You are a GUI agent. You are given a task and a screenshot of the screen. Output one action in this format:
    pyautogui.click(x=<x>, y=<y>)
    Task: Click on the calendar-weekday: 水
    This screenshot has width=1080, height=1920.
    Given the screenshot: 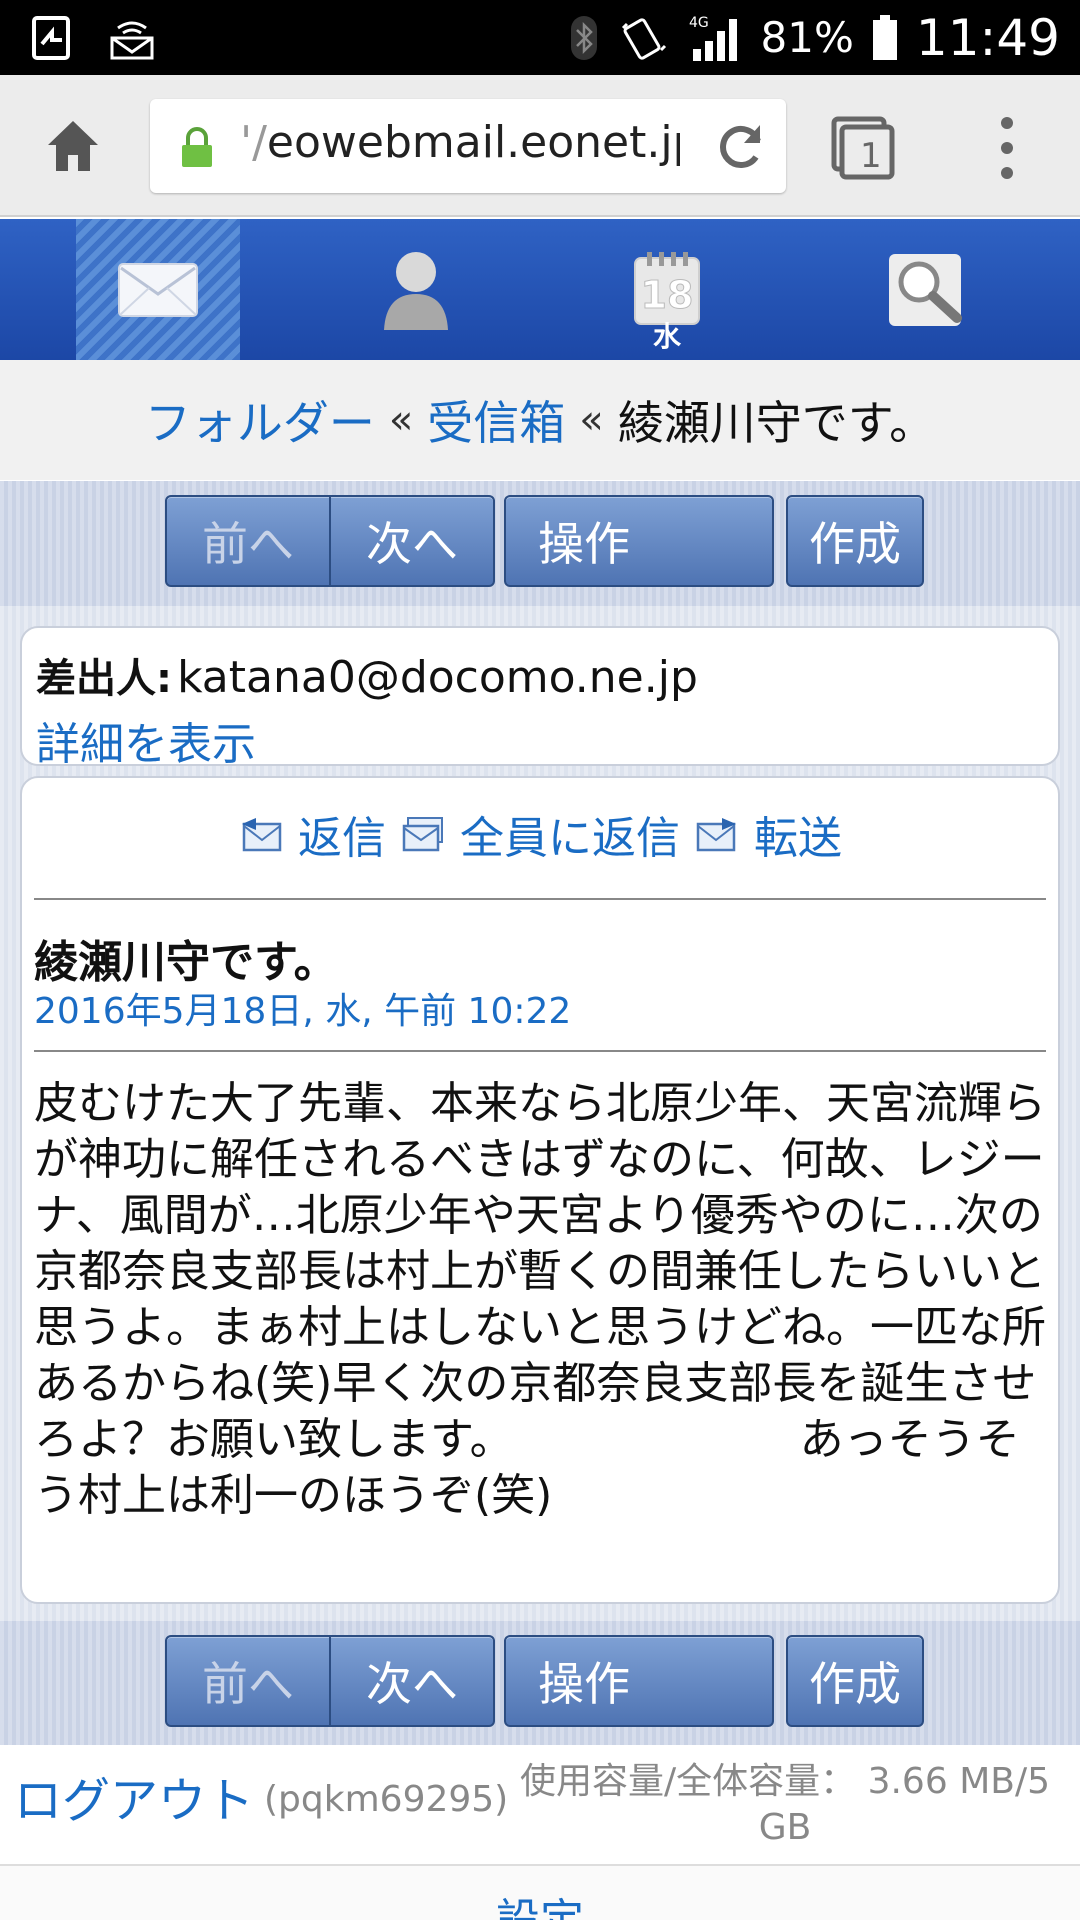 What is the action you would take?
    pyautogui.click(x=666, y=336)
    